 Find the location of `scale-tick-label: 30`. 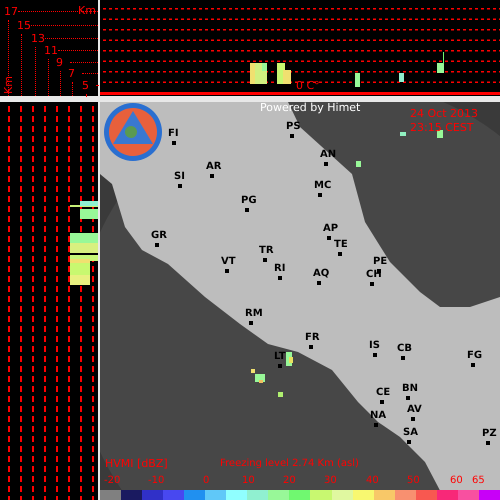

scale-tick-label: 30 is located at coordinates (330, 481).